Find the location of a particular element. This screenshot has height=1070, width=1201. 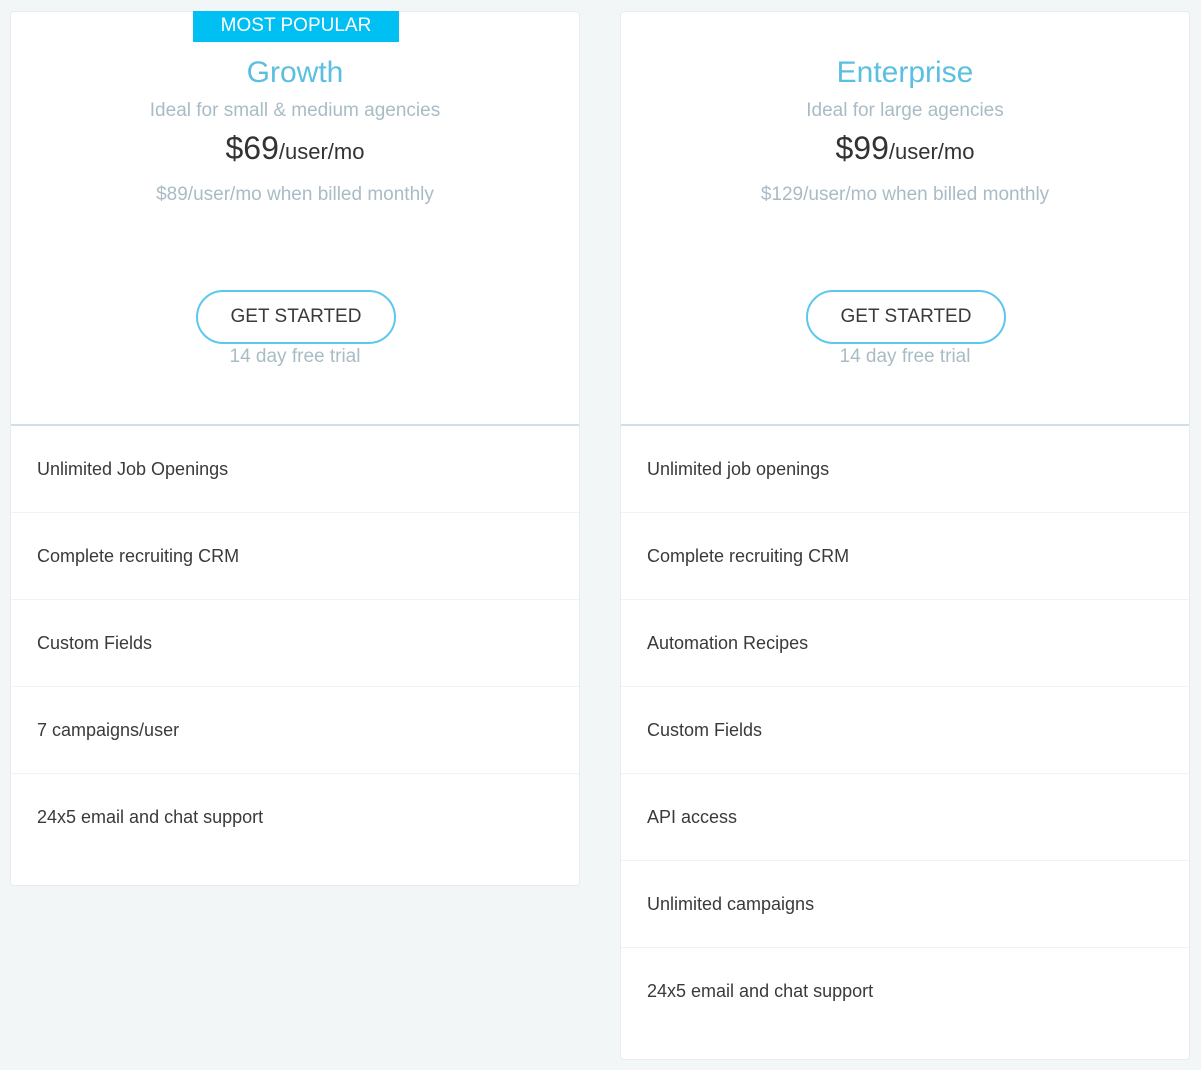

feature-label: API access is located at coordinates (692, 816).